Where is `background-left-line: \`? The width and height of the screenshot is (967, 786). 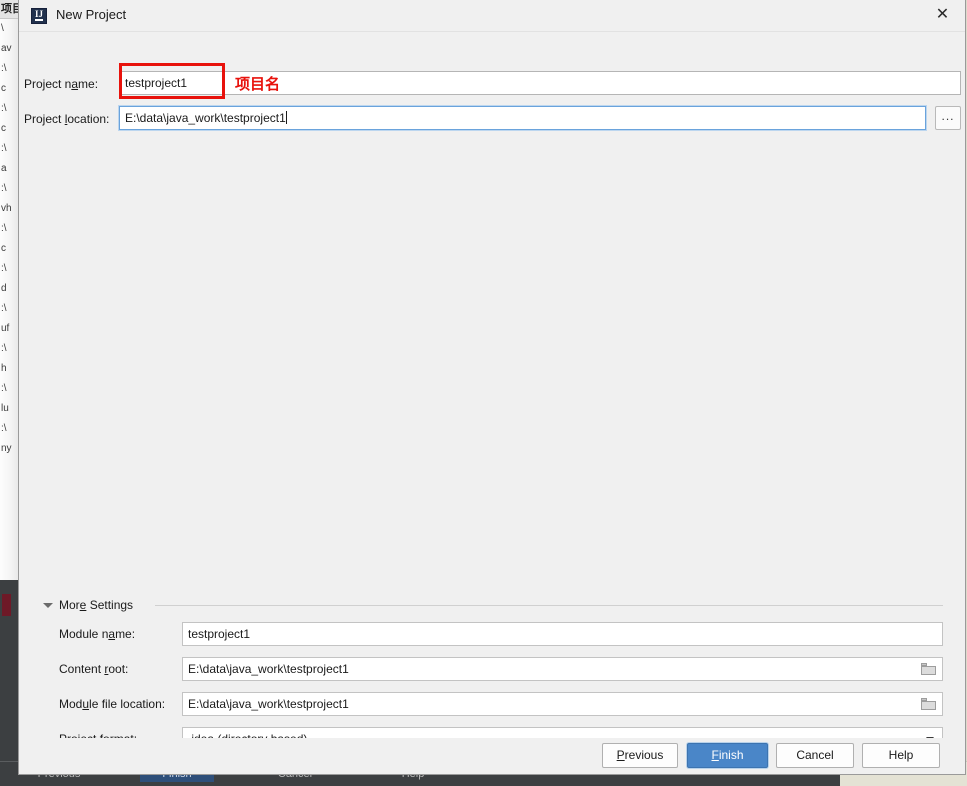 background-left-line: \ is located at coordinates (2, 28).